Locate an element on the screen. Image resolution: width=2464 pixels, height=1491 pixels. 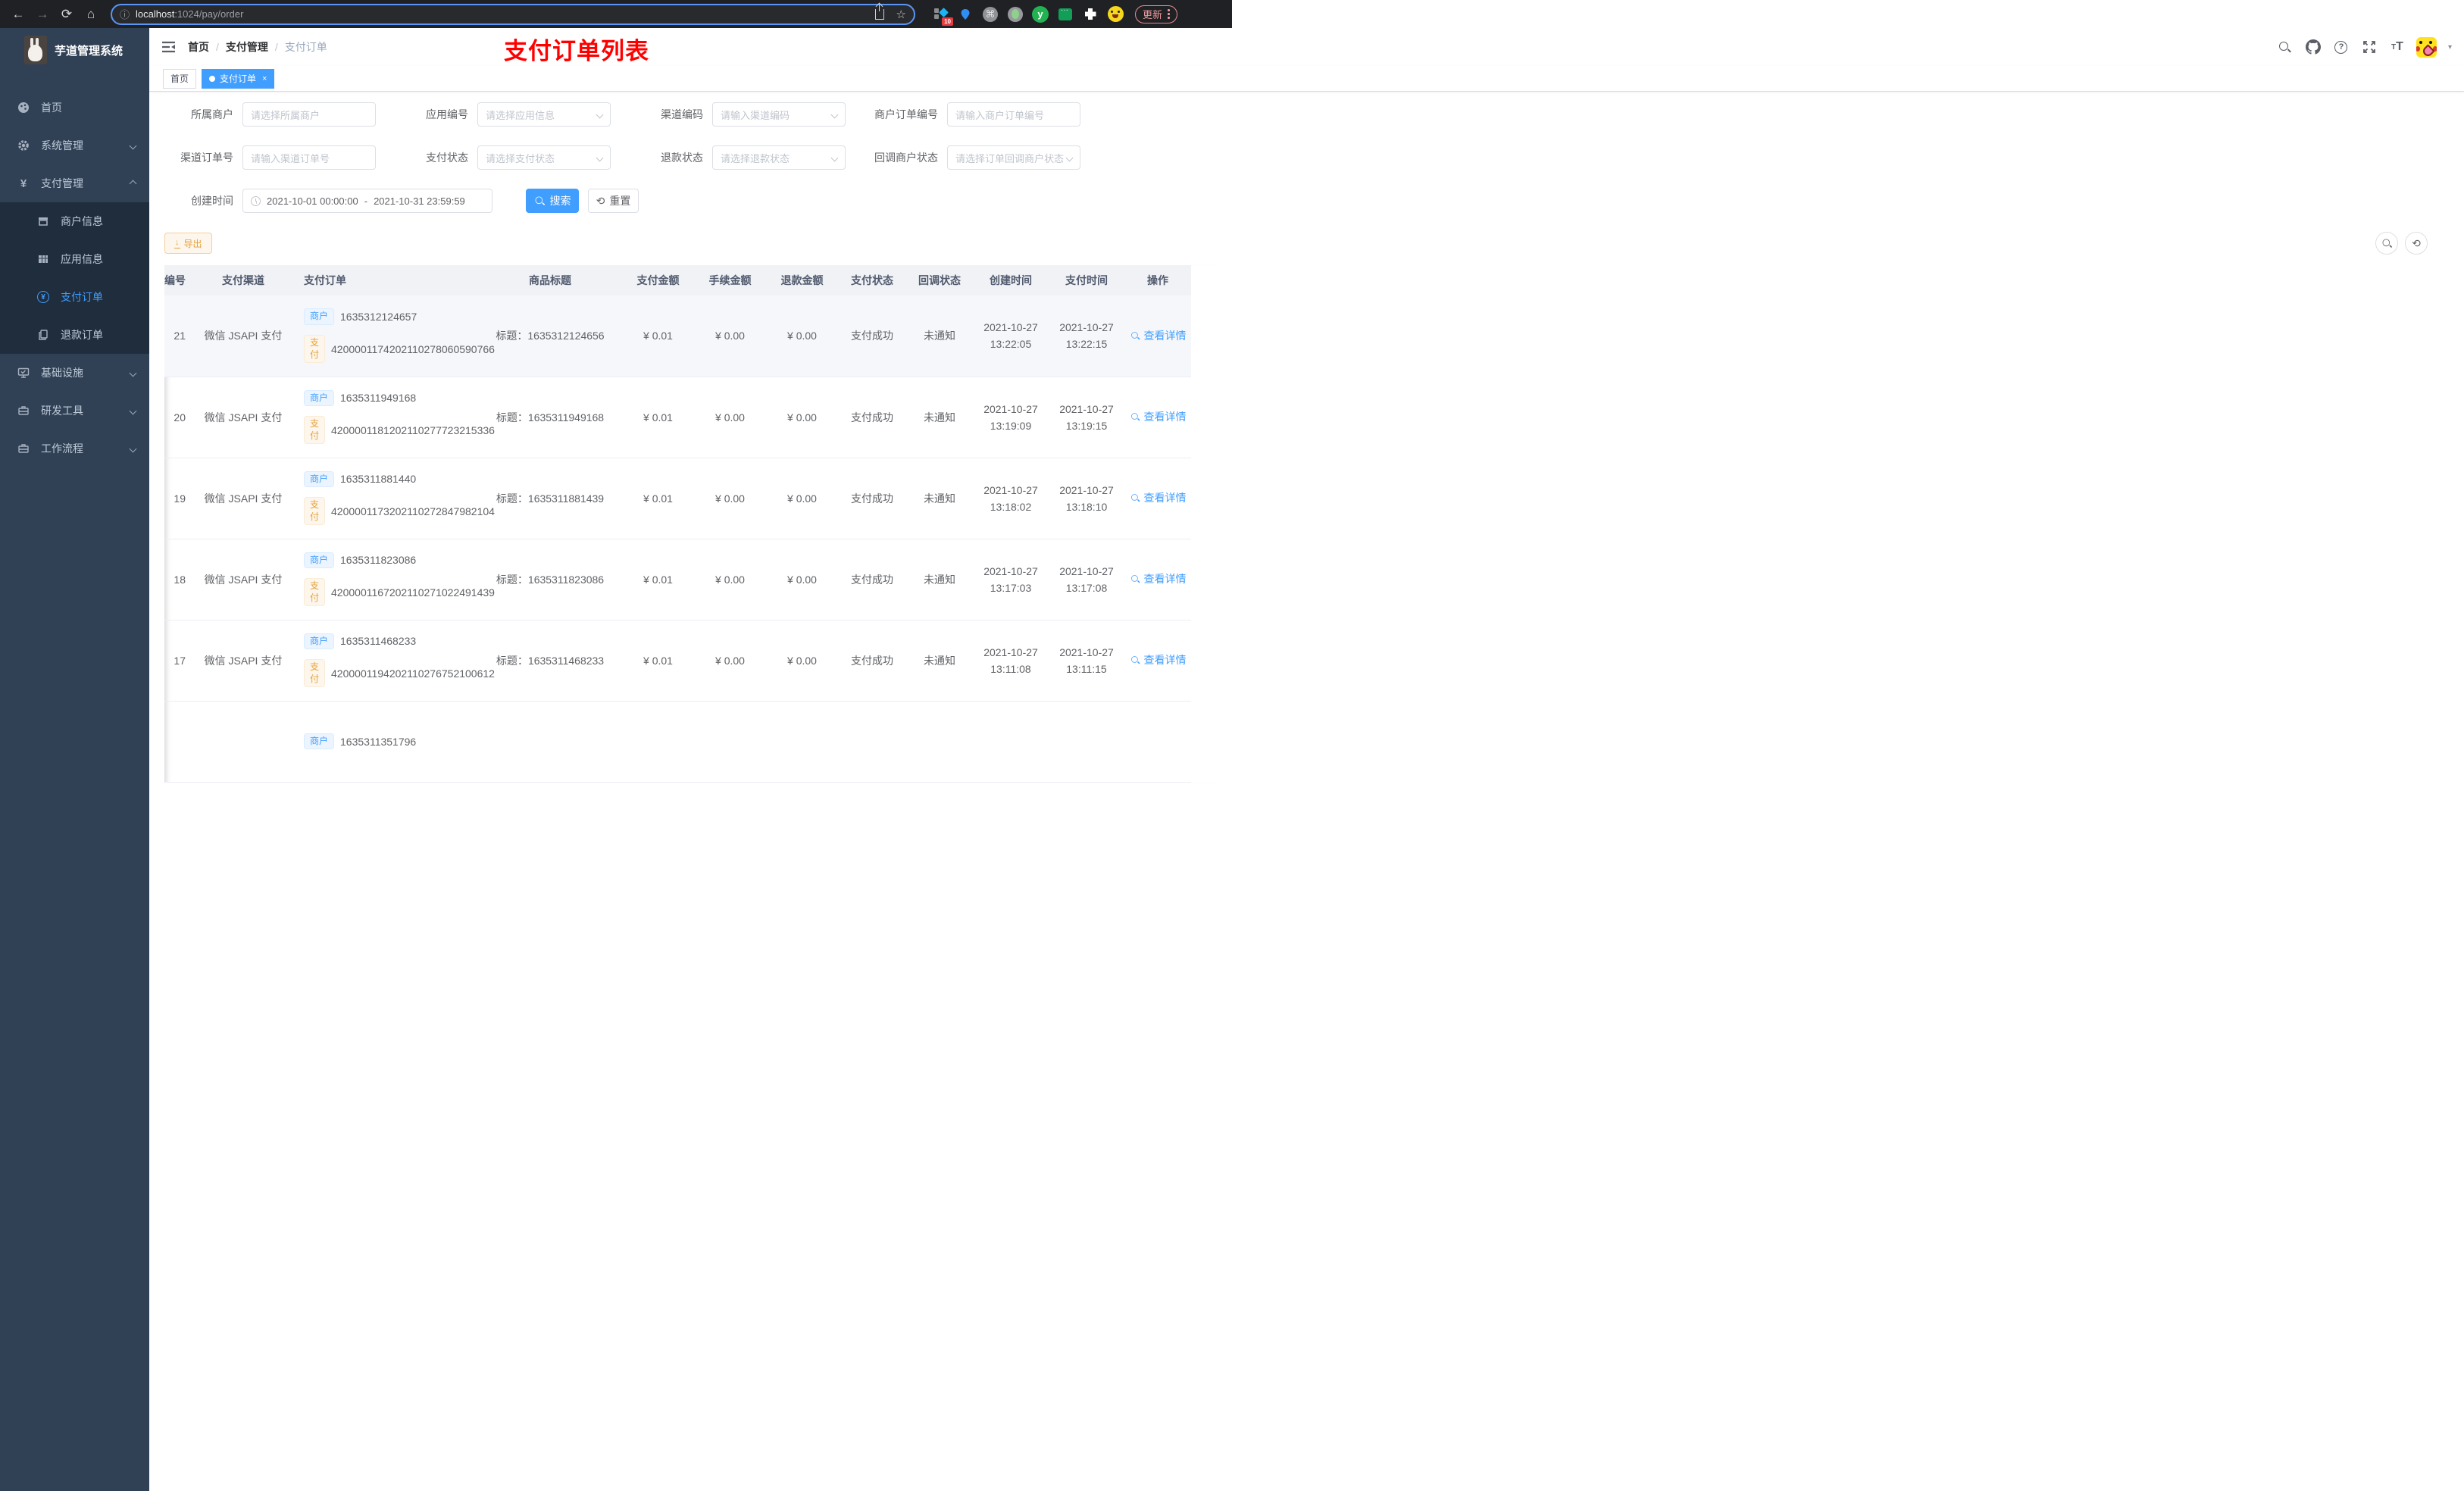
app-logo: 芋道管理系统 is located at coordinates (74, 50).